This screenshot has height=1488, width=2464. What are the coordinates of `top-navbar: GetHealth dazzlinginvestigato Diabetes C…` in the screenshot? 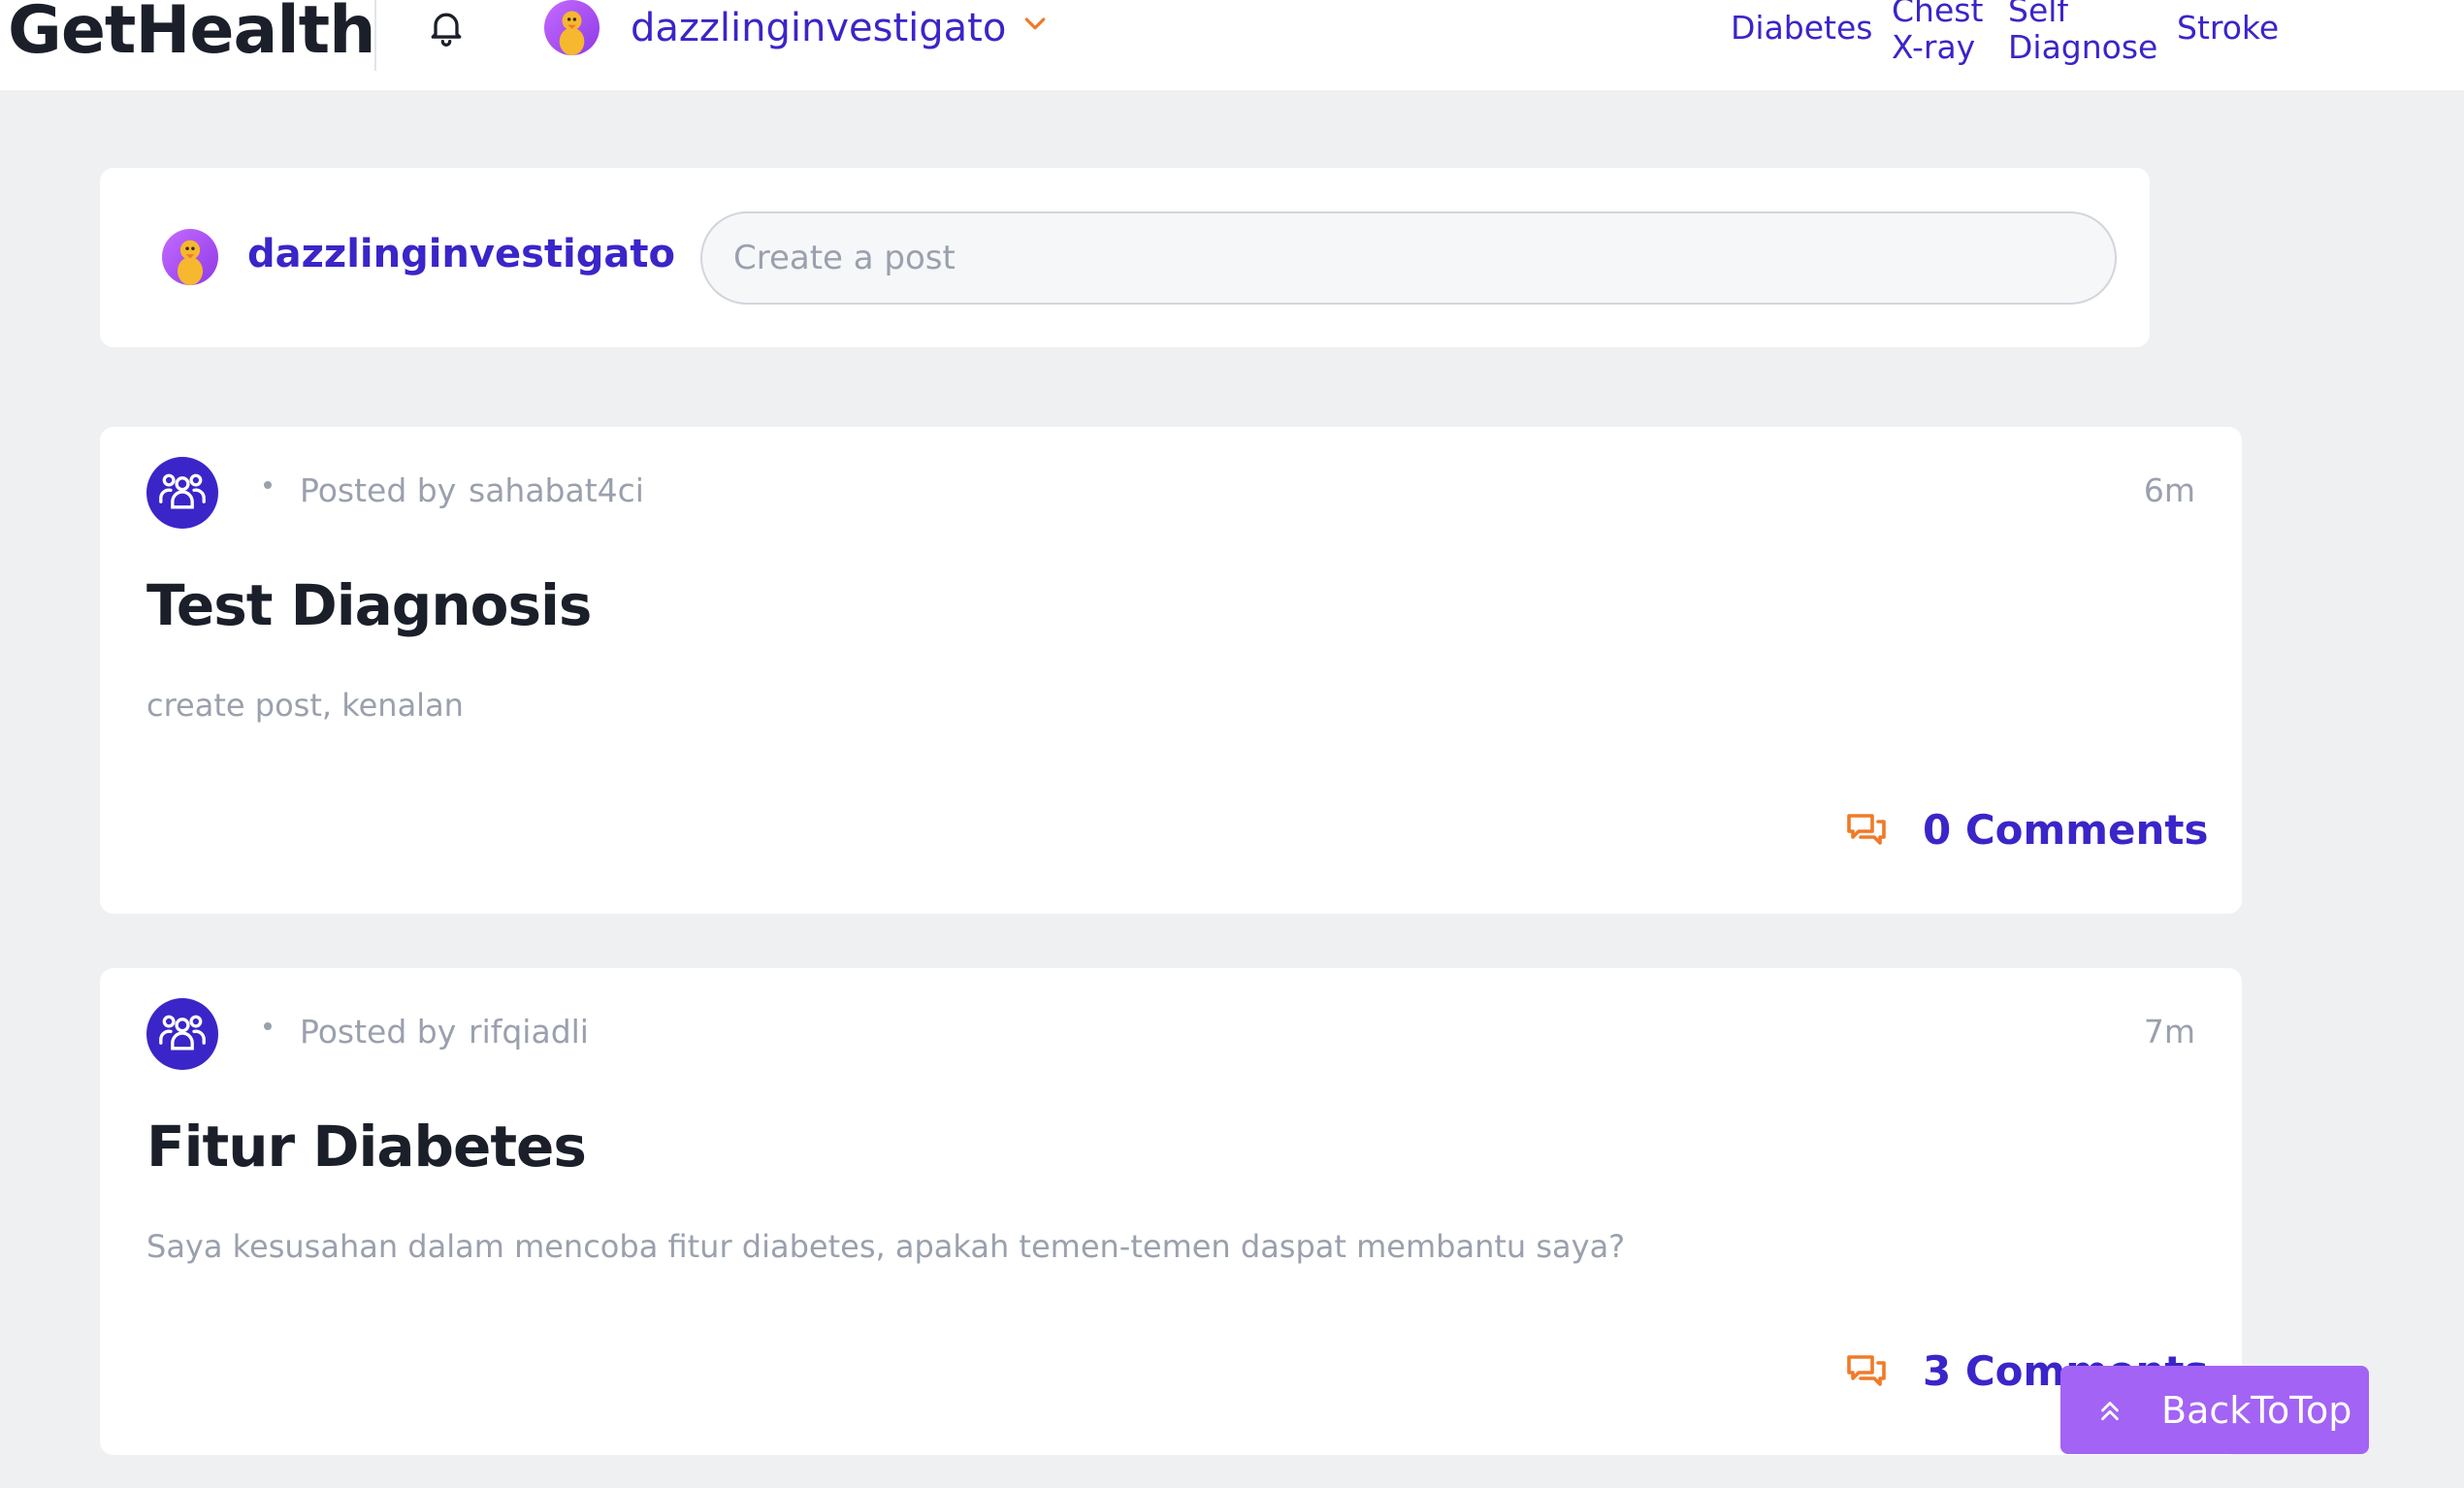 It's located at (1232, 45).